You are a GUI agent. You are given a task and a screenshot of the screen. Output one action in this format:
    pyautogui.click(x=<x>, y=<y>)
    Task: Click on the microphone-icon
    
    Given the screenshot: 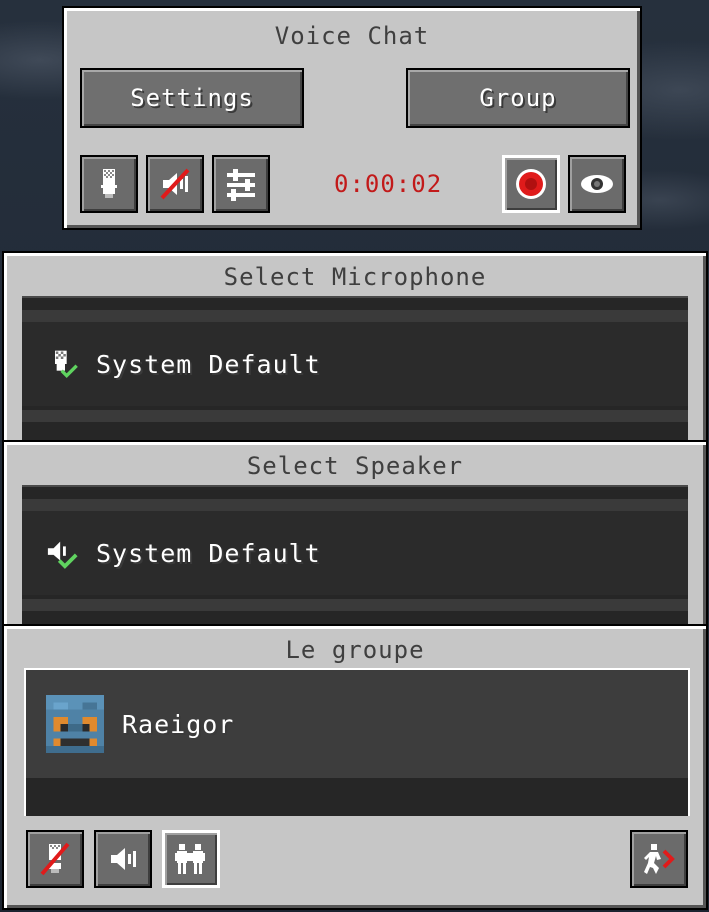 What is the action you would take?
    pyautogui.click(x=109, y=183)
    